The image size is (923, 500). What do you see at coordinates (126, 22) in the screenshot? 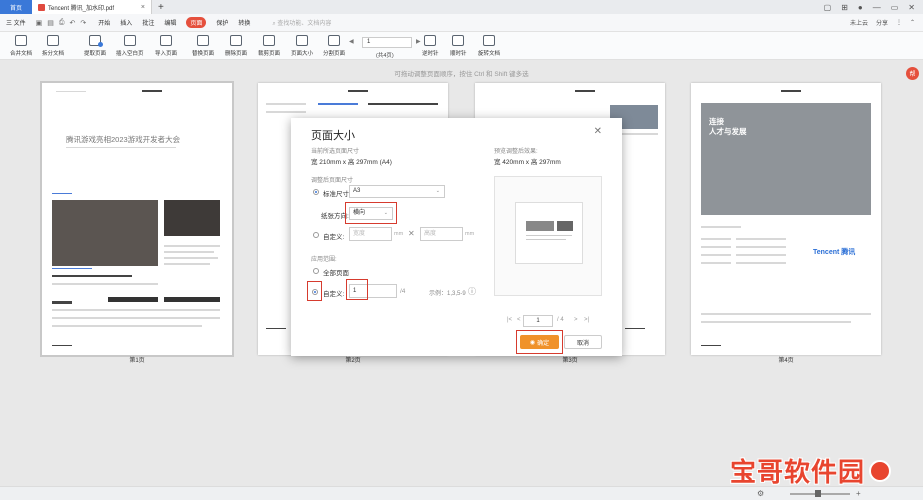
I see `menu-insert: 插入` at bounding box center [126, 22].